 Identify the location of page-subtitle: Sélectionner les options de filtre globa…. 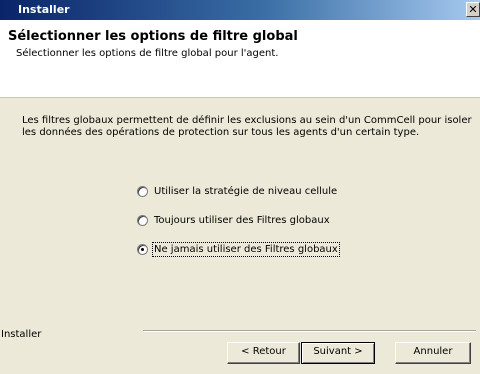
(147, 53).